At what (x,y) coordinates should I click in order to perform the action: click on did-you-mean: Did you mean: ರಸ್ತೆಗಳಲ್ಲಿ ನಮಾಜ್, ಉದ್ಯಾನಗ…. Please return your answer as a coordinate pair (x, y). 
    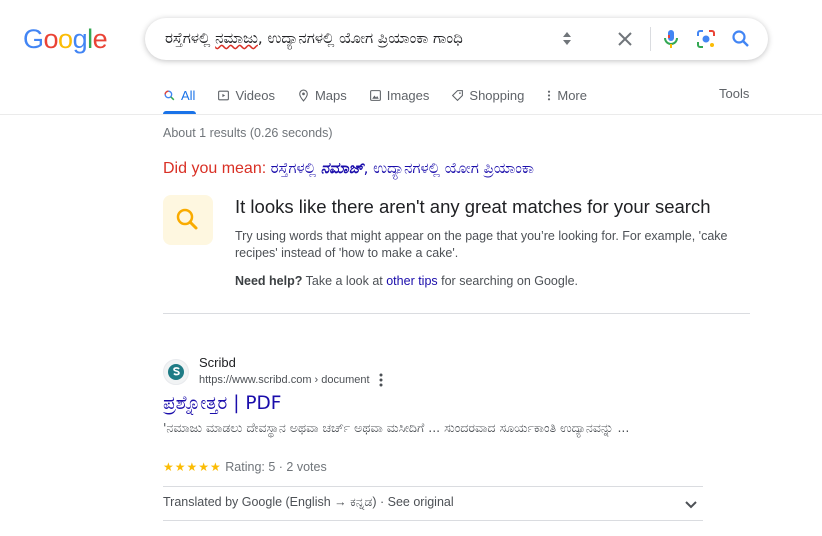
    Looking at the image, I should click on (348, 168).